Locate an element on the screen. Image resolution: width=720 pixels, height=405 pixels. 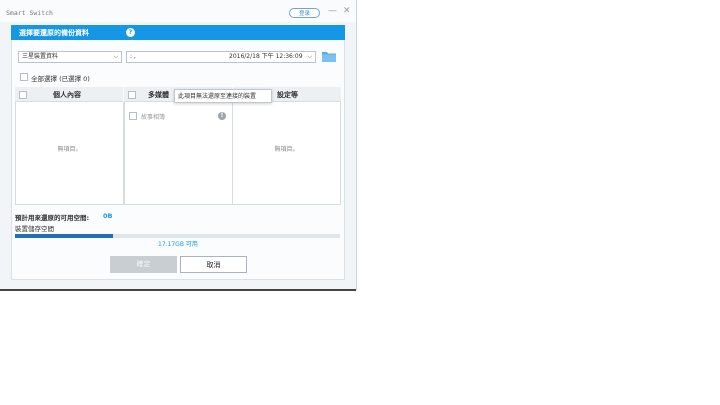
personal-list: 無項目。 is located at coordinates (69, 153).